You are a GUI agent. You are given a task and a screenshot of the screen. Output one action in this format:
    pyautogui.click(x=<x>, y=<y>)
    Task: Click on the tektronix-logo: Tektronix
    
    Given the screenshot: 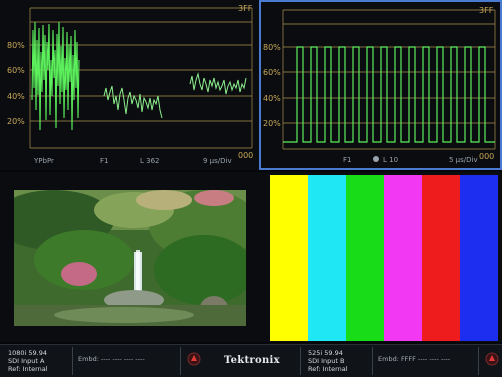 What is the action you would take?
    pyautogui.click(x=252, y=360)
    